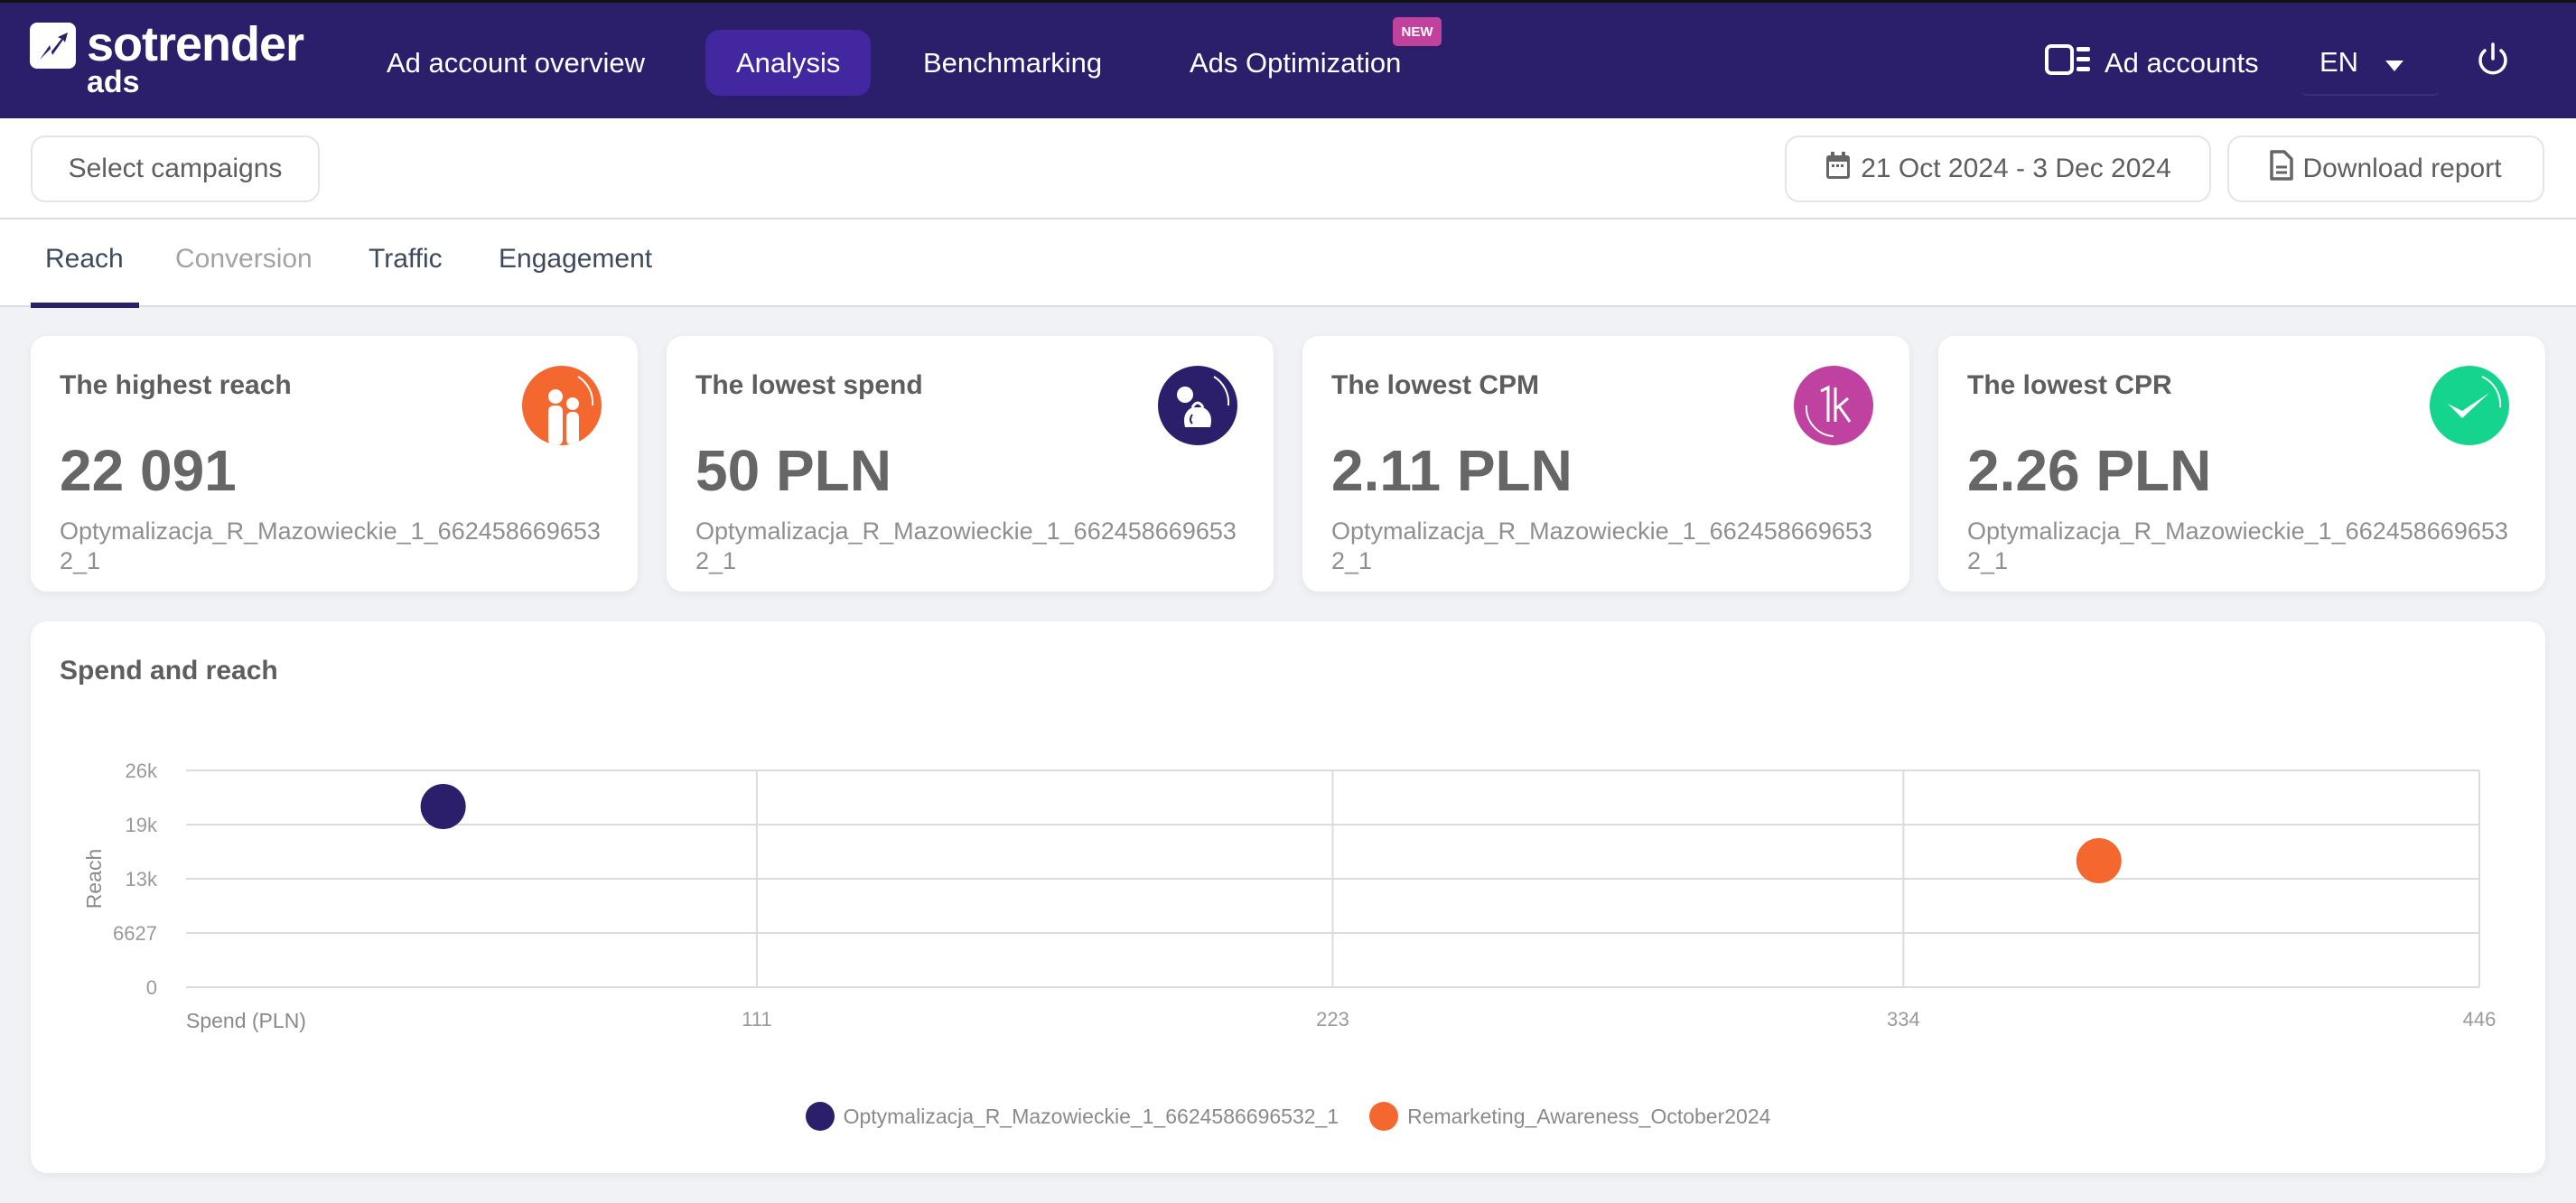 This screenshot has width=2576, height=1203. I want to click on nav-ads-optimization: Ads Optimization, so click(1295, 63).